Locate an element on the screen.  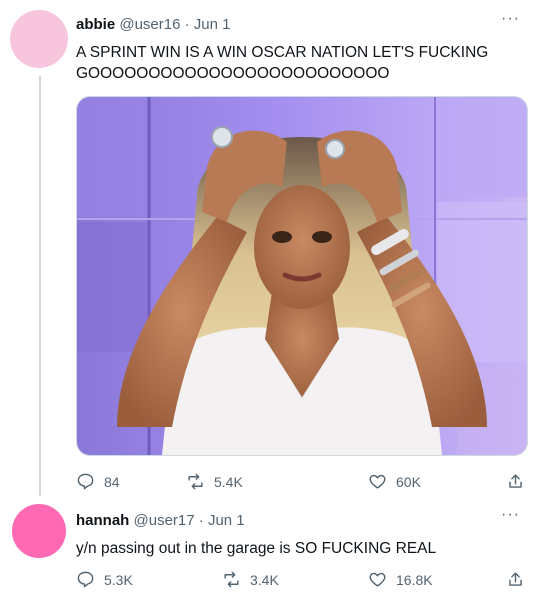
tweet-header: abbie @user16 · Jun 1 is located at coordinates (153, 24).